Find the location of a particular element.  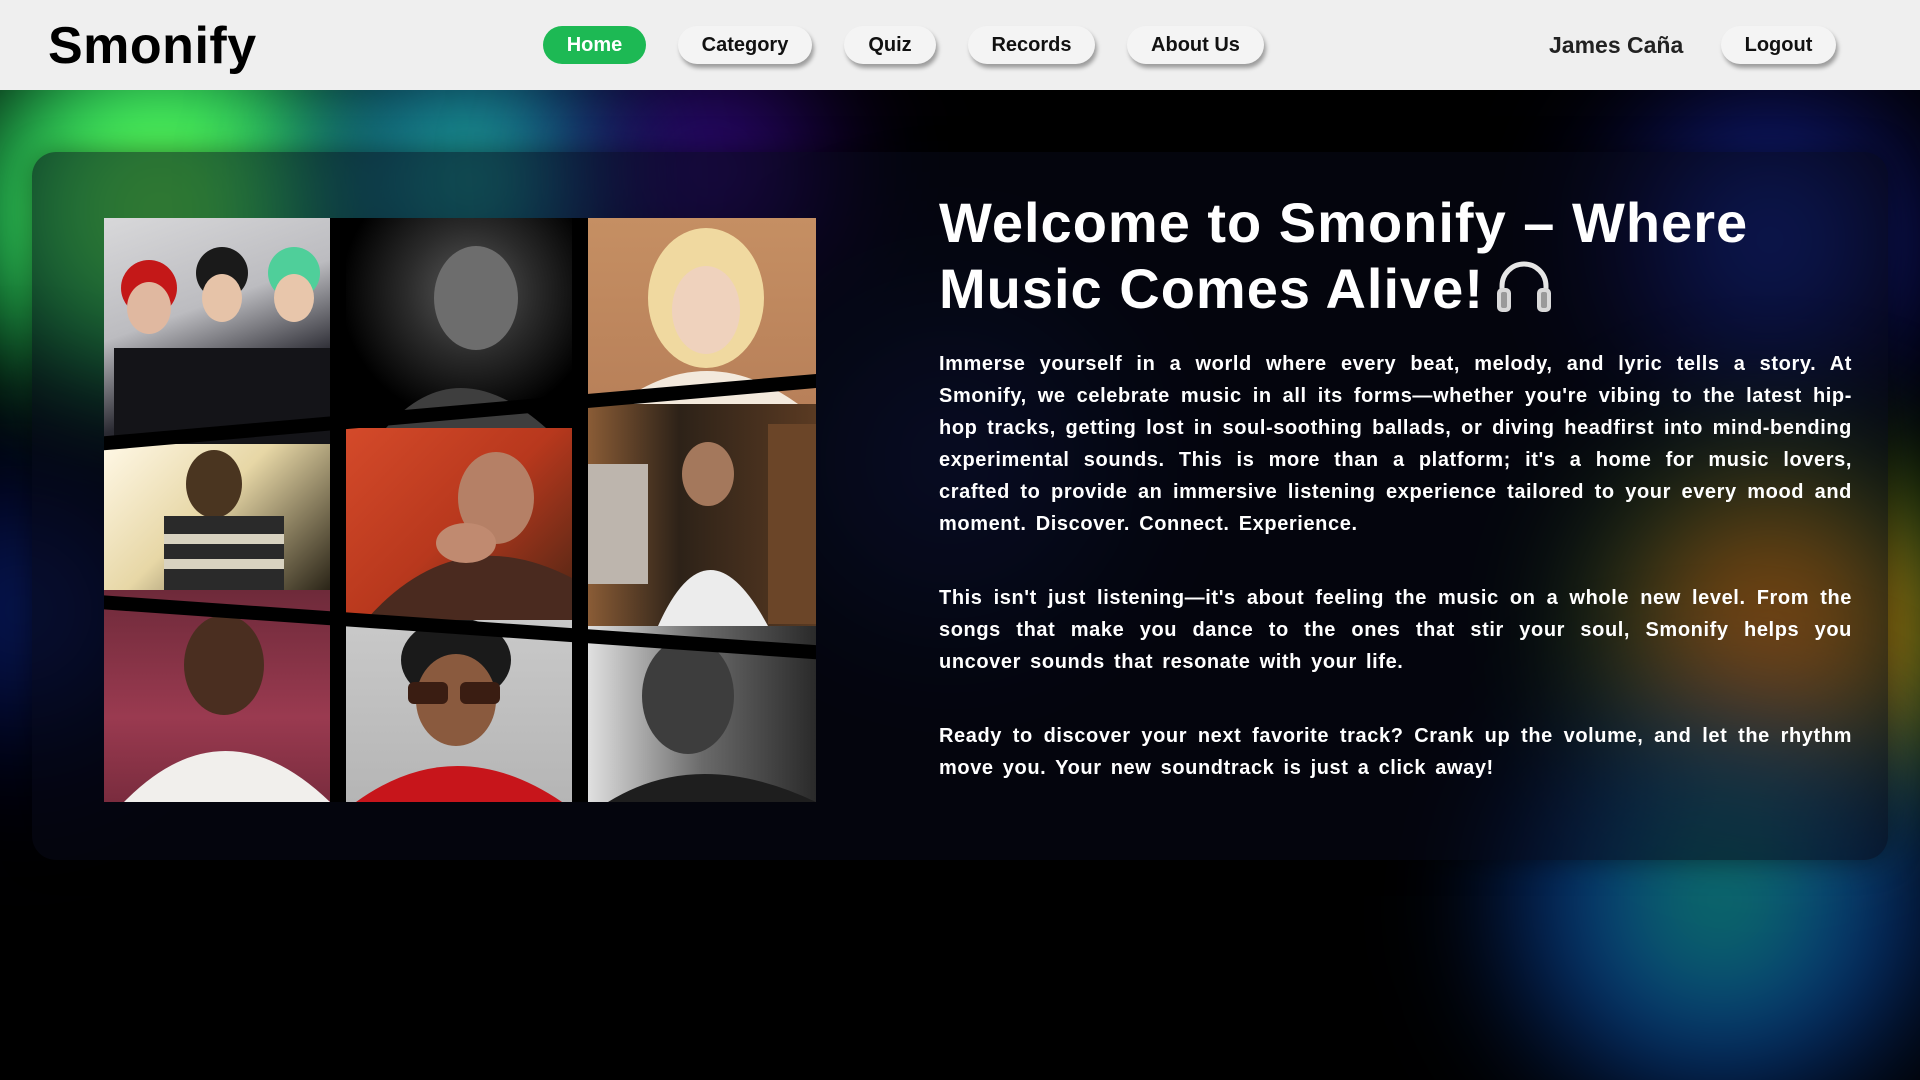

nav-home-button: Home is located at coordinates (594, 45).